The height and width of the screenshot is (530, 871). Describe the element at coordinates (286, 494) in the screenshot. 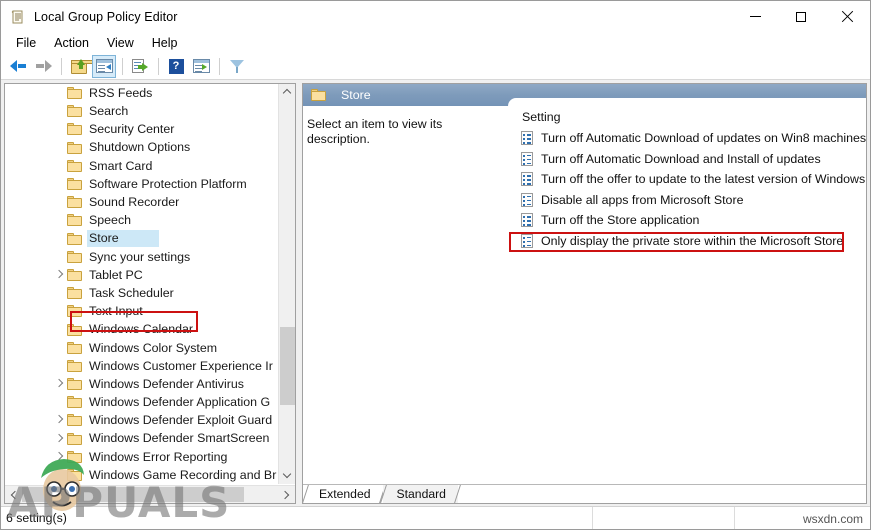

I see `tree-scroll-right-button` at that location.